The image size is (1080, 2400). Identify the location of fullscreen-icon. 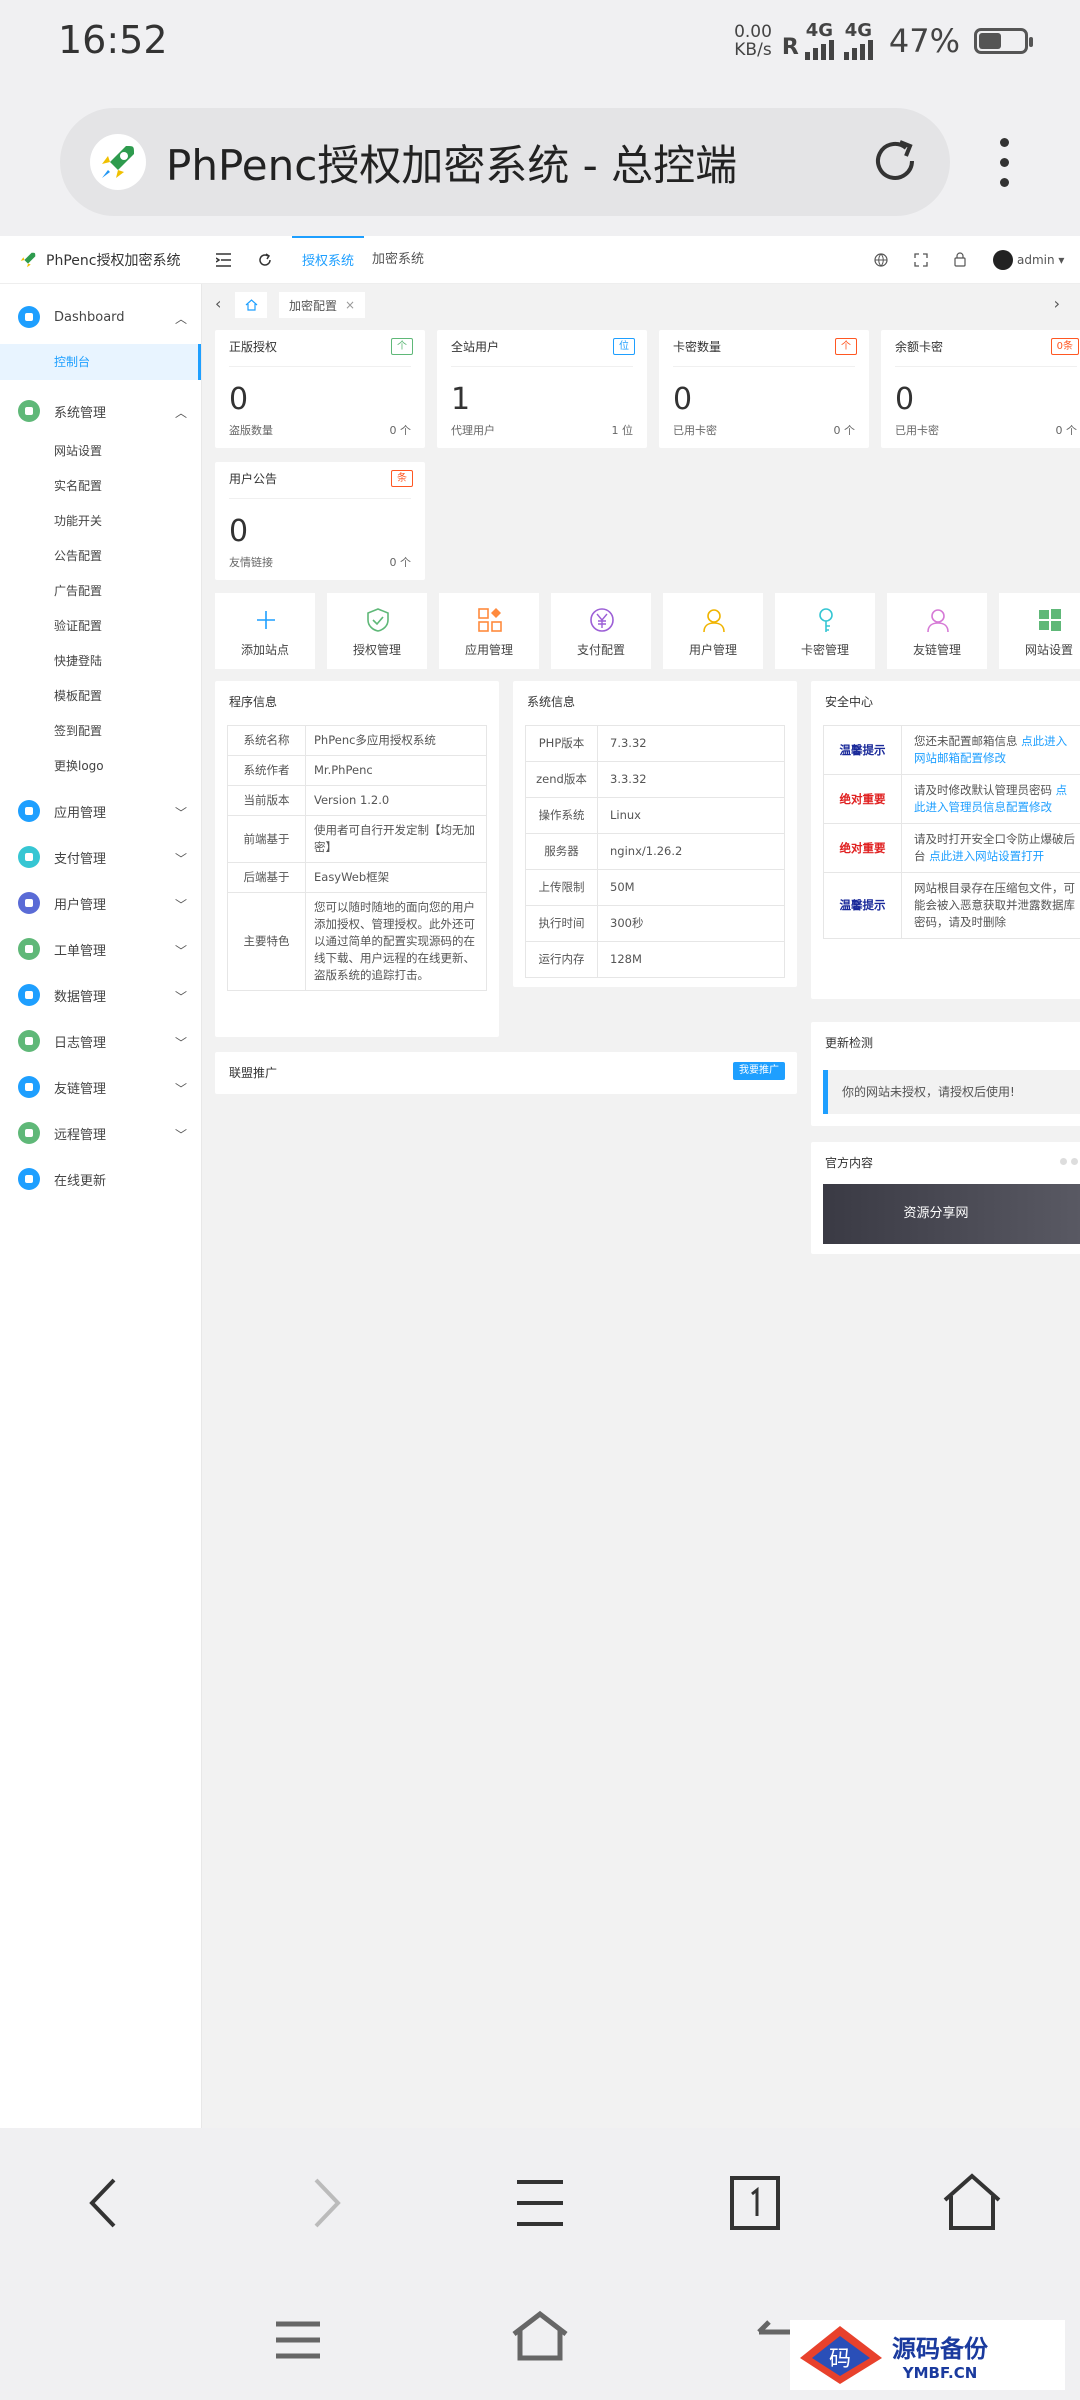
(921, 260).